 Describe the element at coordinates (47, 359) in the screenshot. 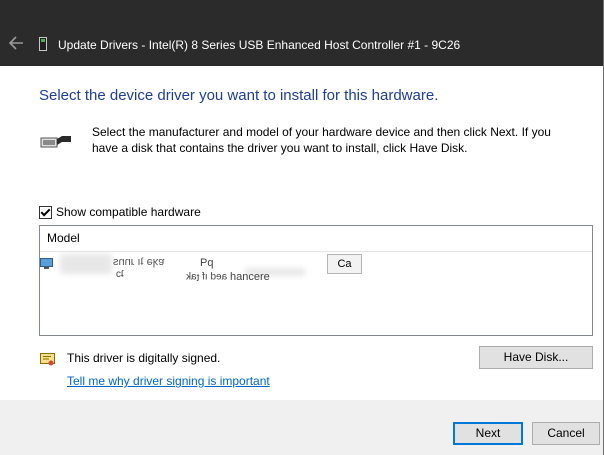

I see `certificate-icon` at that location.